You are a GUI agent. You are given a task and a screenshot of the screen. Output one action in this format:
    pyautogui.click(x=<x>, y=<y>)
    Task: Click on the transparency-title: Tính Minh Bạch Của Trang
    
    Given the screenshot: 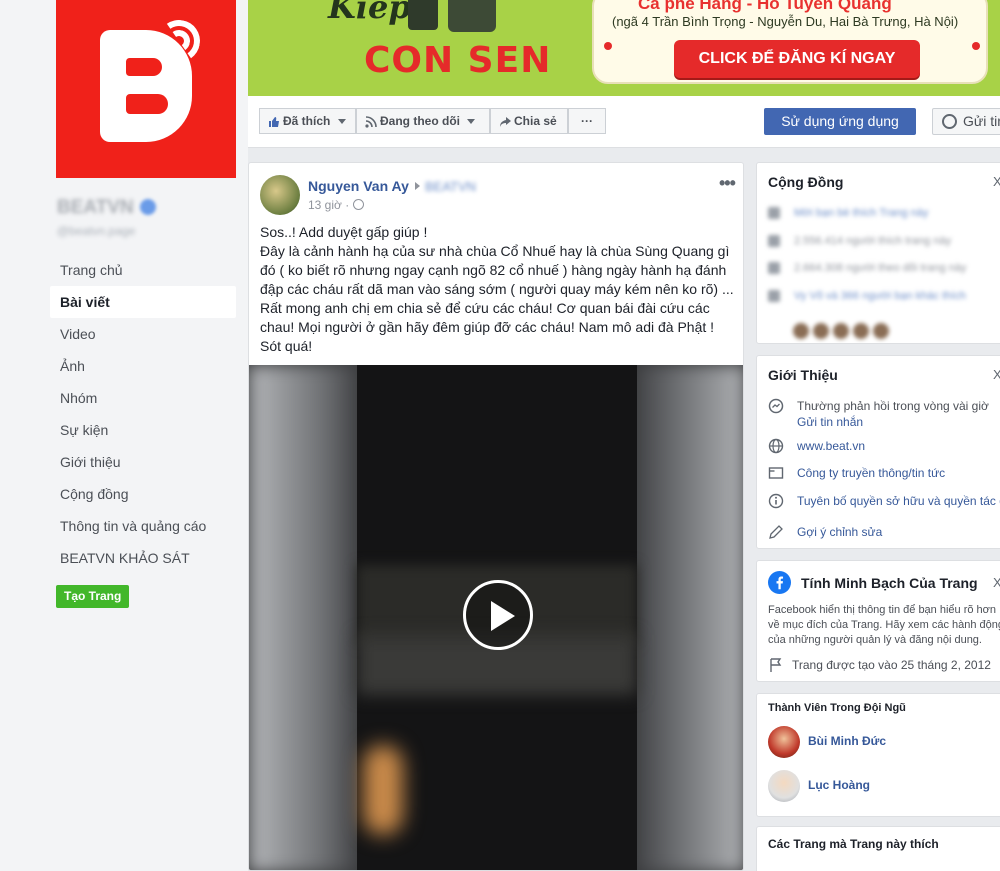 What is the action you would take?
    pyautogui.click(x=889, y=583)
    